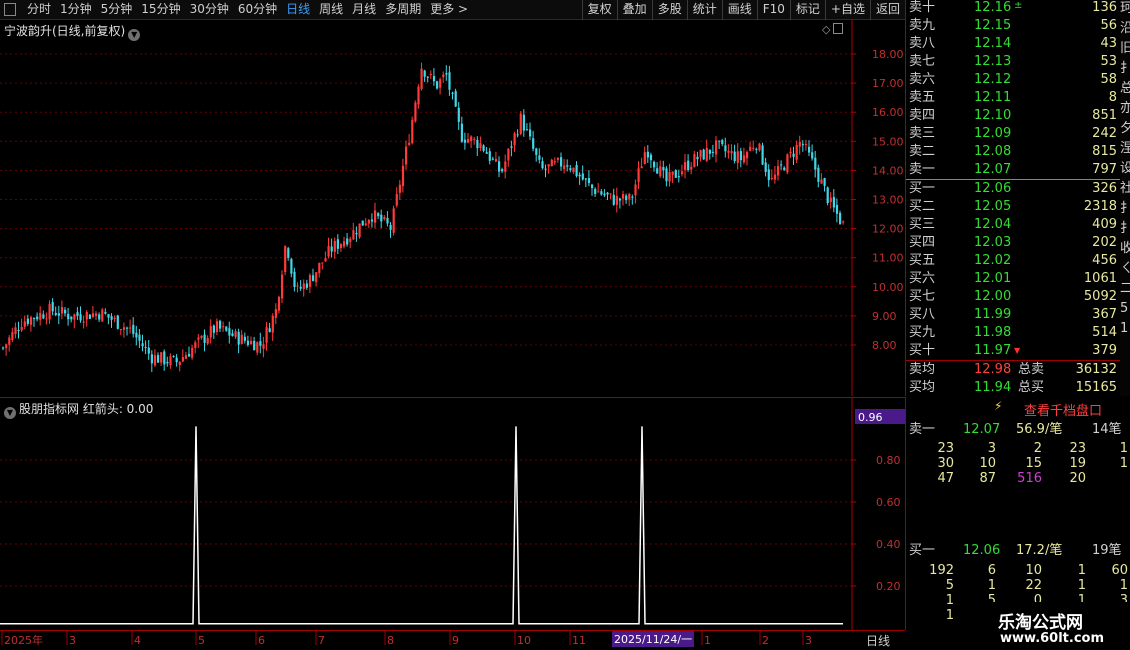 Image resolution: width=1130 pixels, height=650 pixels. I want to click on date-label: 3, so click(808, 640).